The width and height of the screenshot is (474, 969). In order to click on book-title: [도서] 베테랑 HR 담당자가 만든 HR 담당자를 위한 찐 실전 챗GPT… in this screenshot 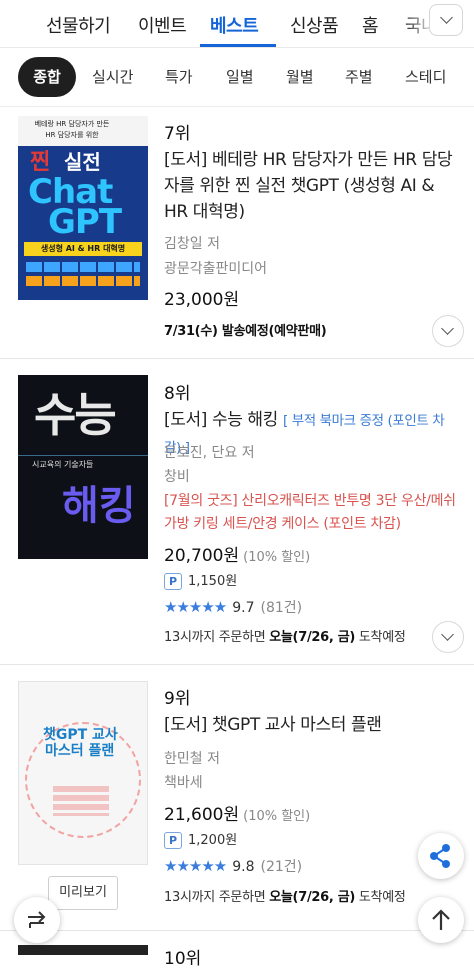, I will do `click(312, 186)`.